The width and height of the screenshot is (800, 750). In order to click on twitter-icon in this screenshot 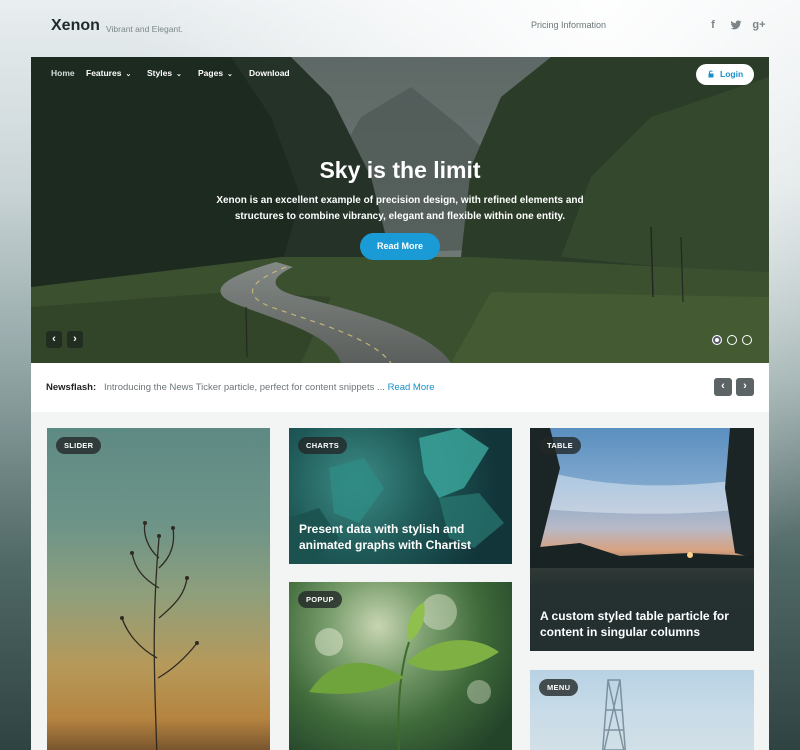, I will do `click(736, 25)`.